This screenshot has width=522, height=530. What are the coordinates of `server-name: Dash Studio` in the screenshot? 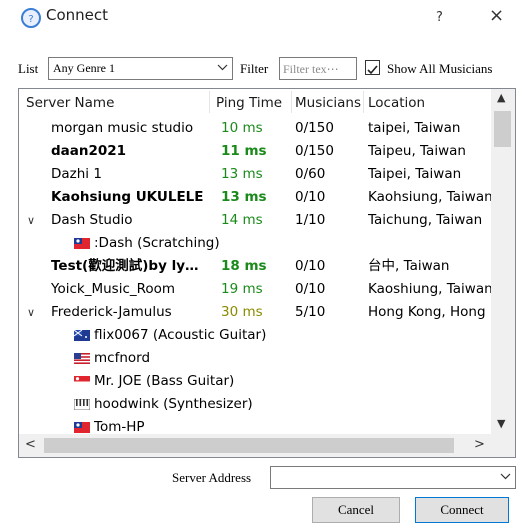 It's located at (92, 220).